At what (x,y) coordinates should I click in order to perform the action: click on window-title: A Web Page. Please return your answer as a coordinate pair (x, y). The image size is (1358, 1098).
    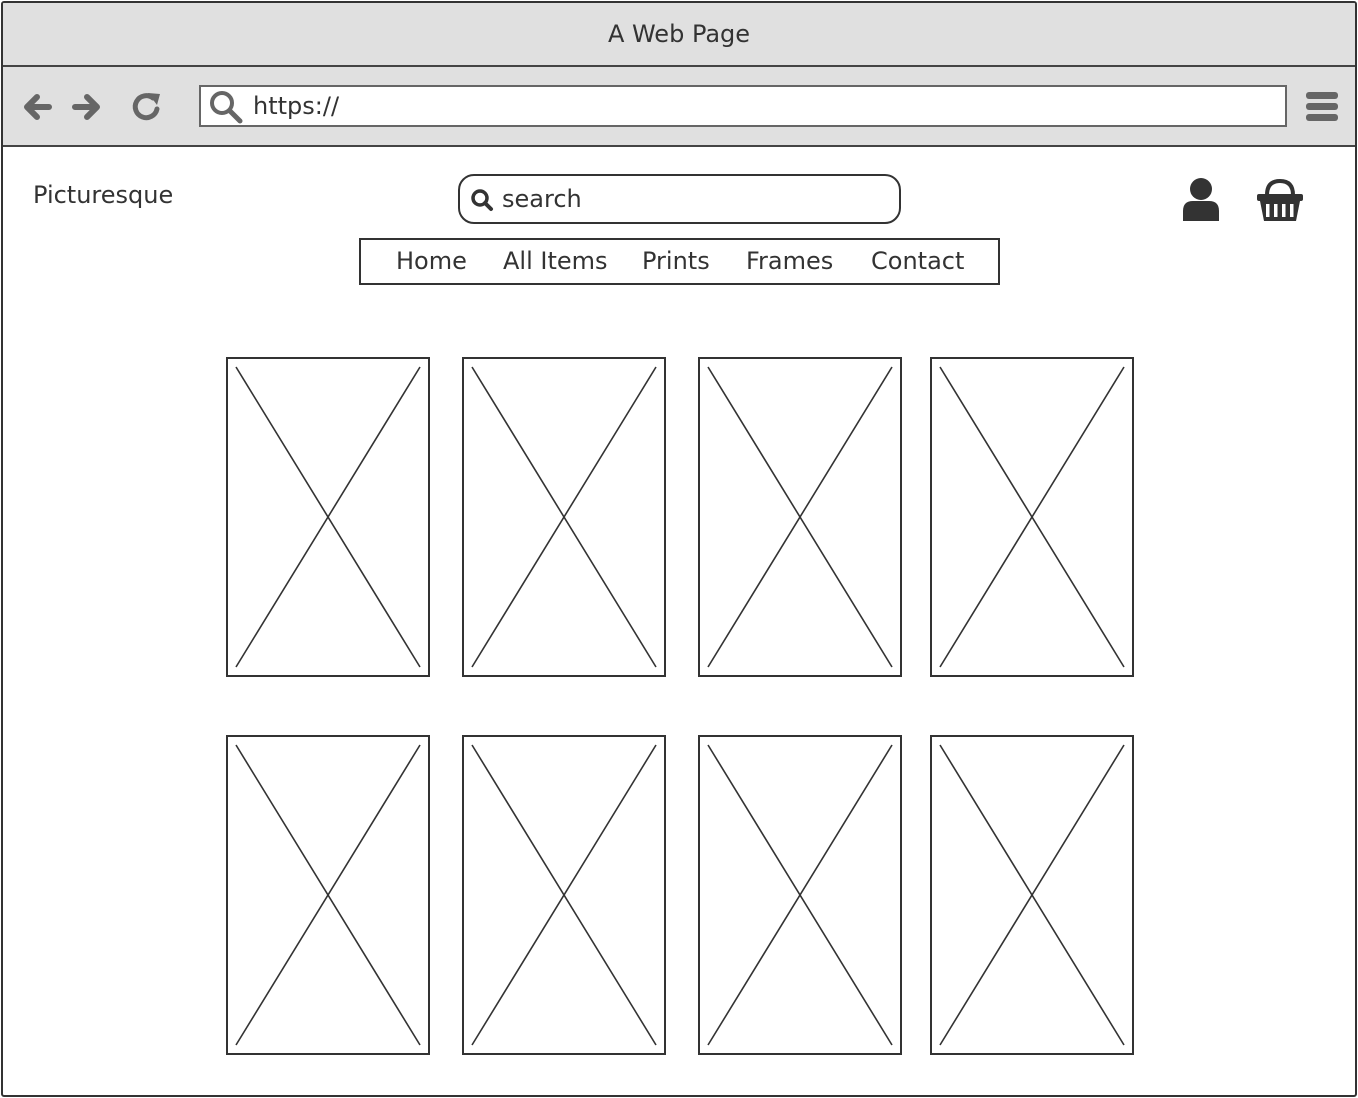
    Looking at the image, I should click on (679, 34).